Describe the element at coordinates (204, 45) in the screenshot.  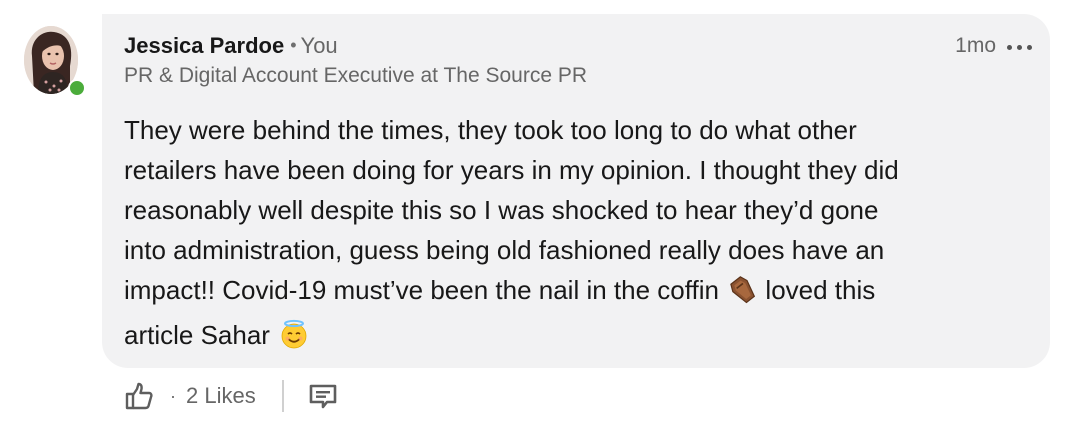
I see `author-name: Jessica Pardoe` at that location.